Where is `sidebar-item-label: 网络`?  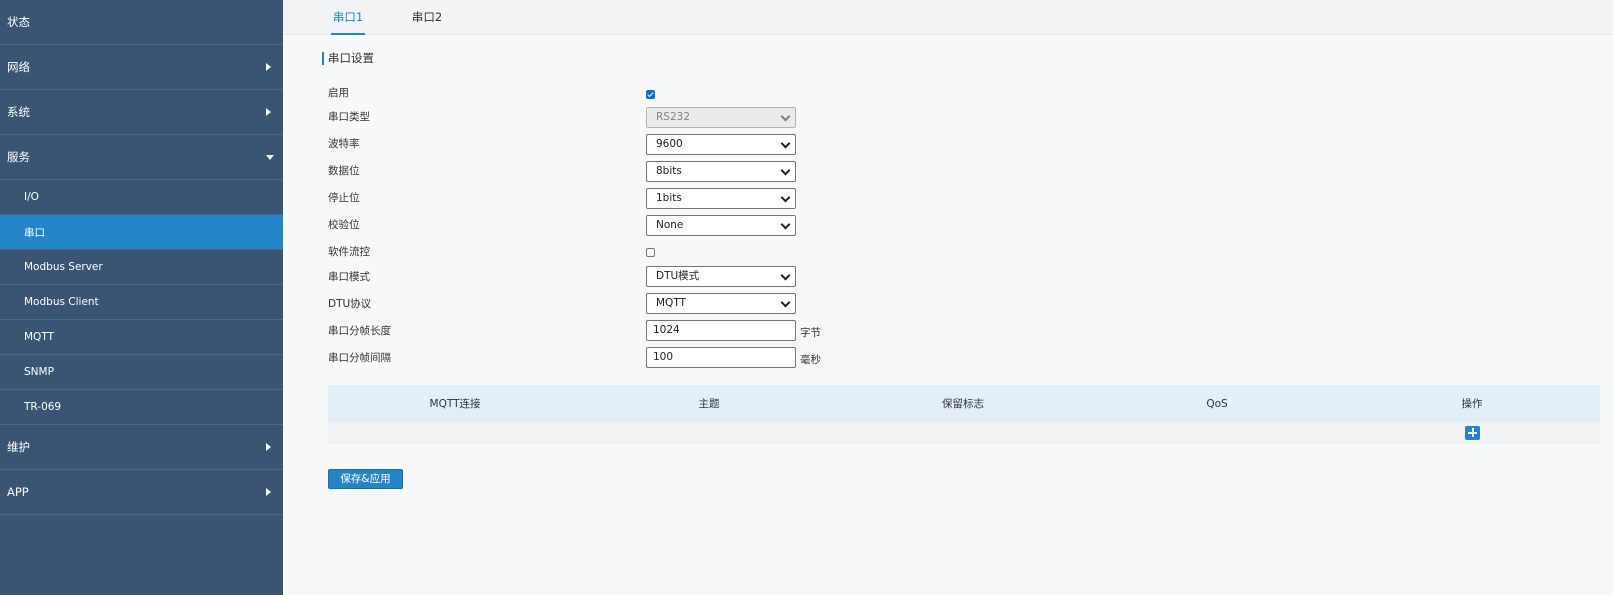
sidebar-item-label: 网络 is located at coordinates (18, 67).